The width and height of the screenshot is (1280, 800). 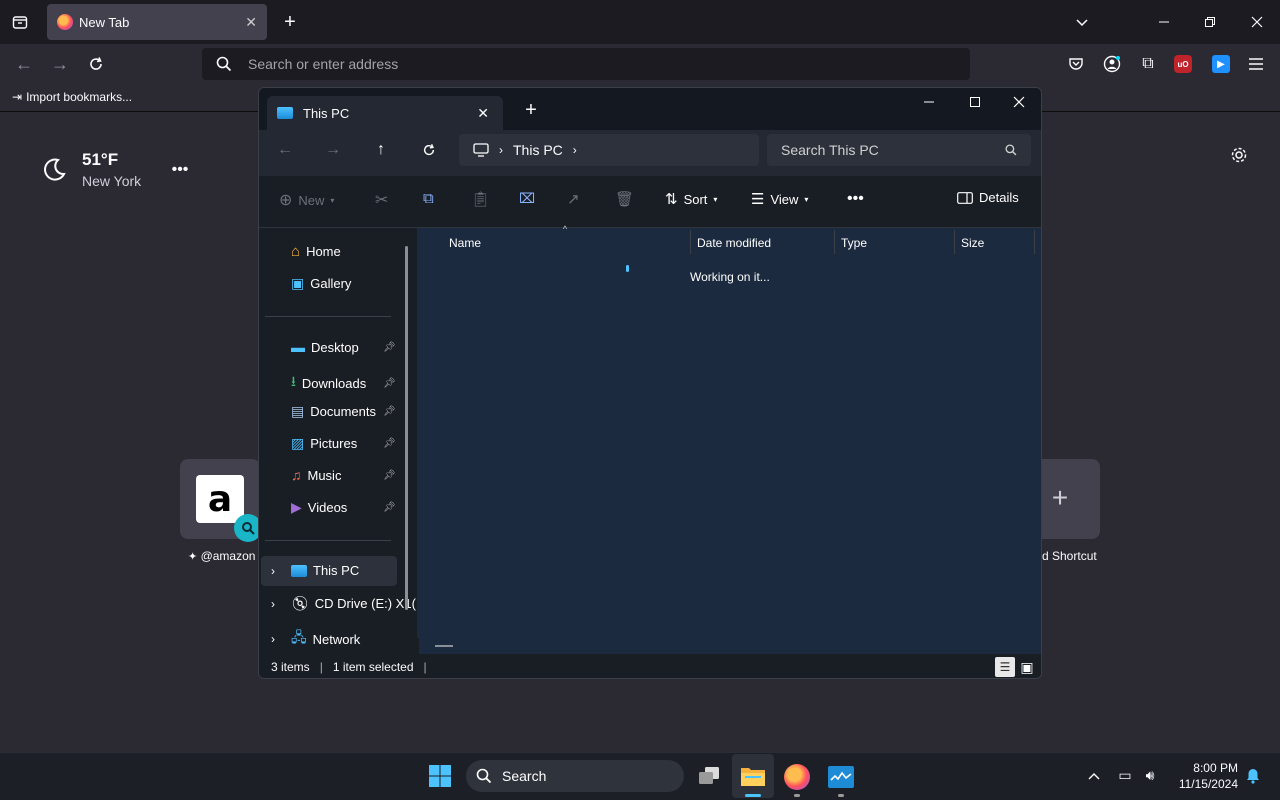 What do you see at coordinates (381, 200) in the screenshot?
I see `cut-icon: ✂` at bounding box center [381, 200].